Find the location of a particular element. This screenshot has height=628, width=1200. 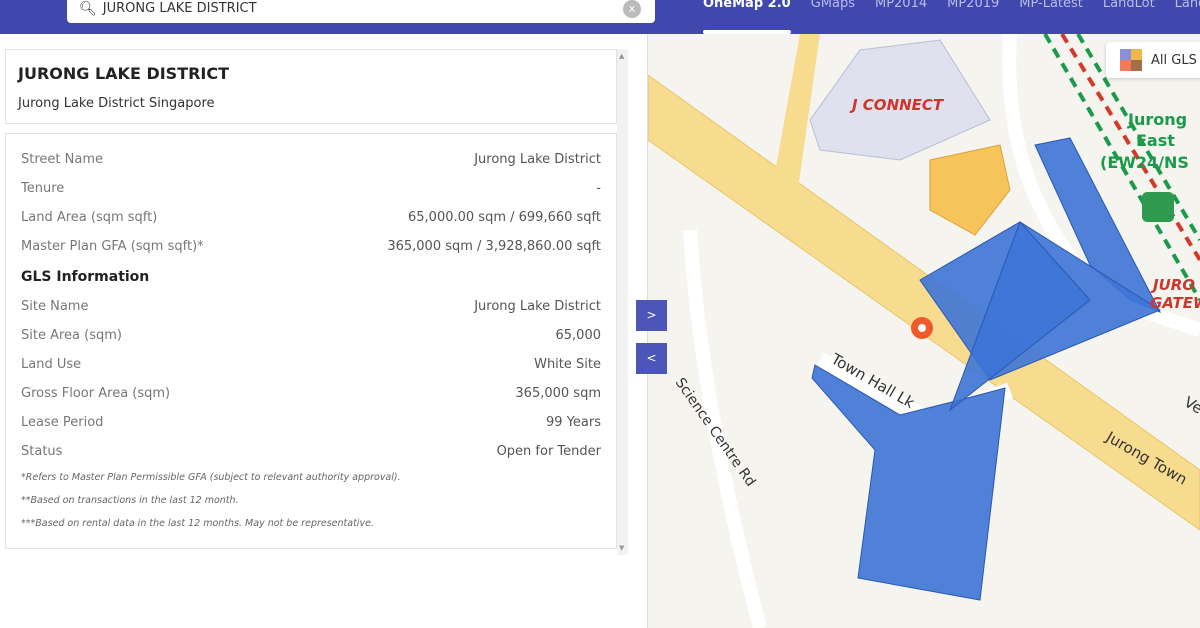

gls-heading: GLS Information is located at coordinates (85, 277).